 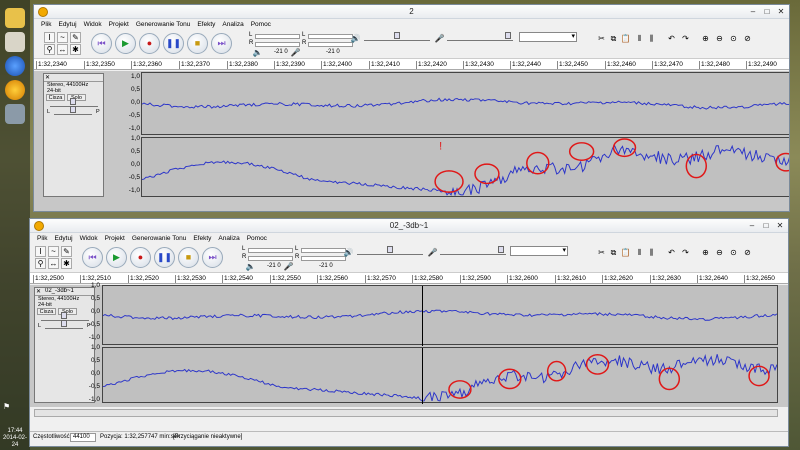 I want to click on documents-icon, so click(x=15, y=42).